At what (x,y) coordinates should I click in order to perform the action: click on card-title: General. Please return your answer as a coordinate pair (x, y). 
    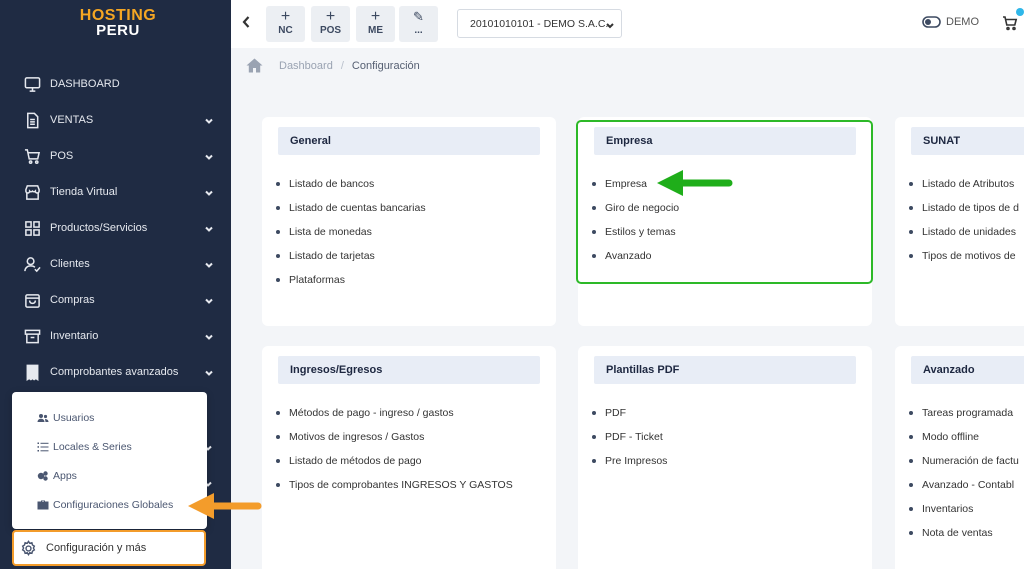
    Looking at the image, I should click on (409, 141).